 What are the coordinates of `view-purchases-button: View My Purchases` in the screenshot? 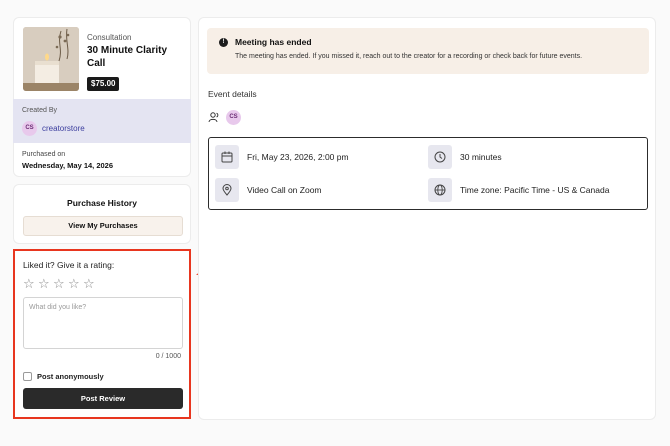 It's located at (103, 226).